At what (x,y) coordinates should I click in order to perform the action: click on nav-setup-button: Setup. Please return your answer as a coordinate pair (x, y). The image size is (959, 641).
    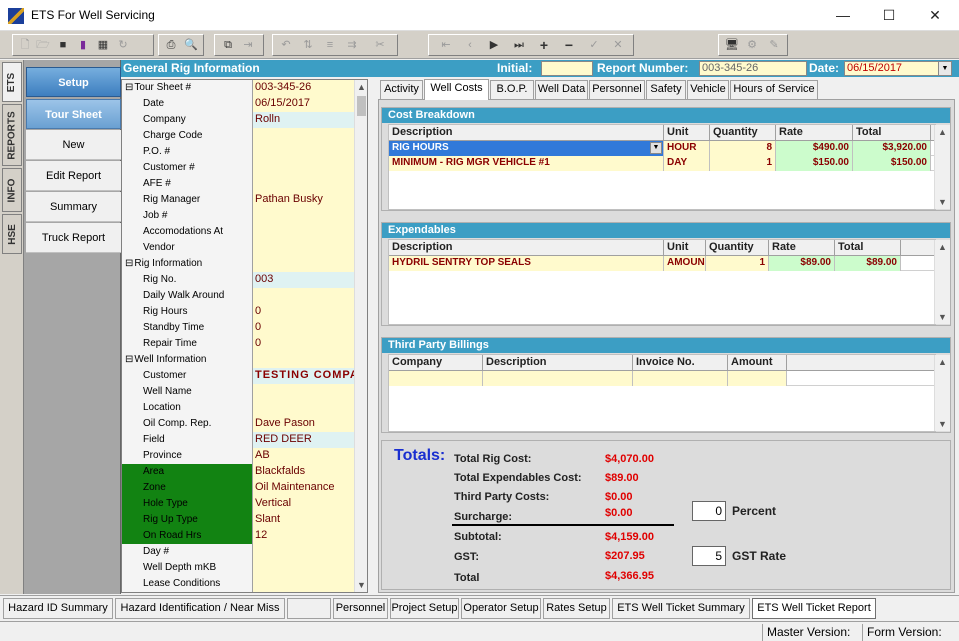
    Looking at the image, I should click on (73, 82).